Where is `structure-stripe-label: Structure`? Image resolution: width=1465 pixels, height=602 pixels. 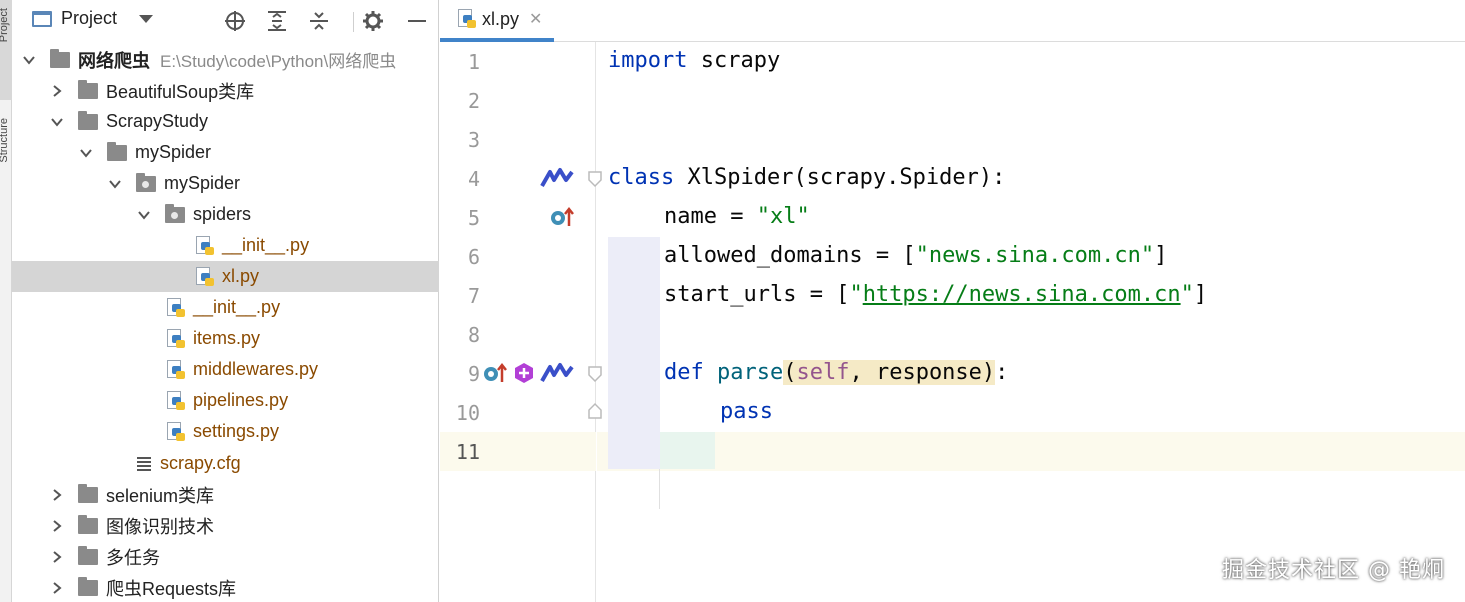
structure-stripe-label: Structure is located at coordinates (5, 140).